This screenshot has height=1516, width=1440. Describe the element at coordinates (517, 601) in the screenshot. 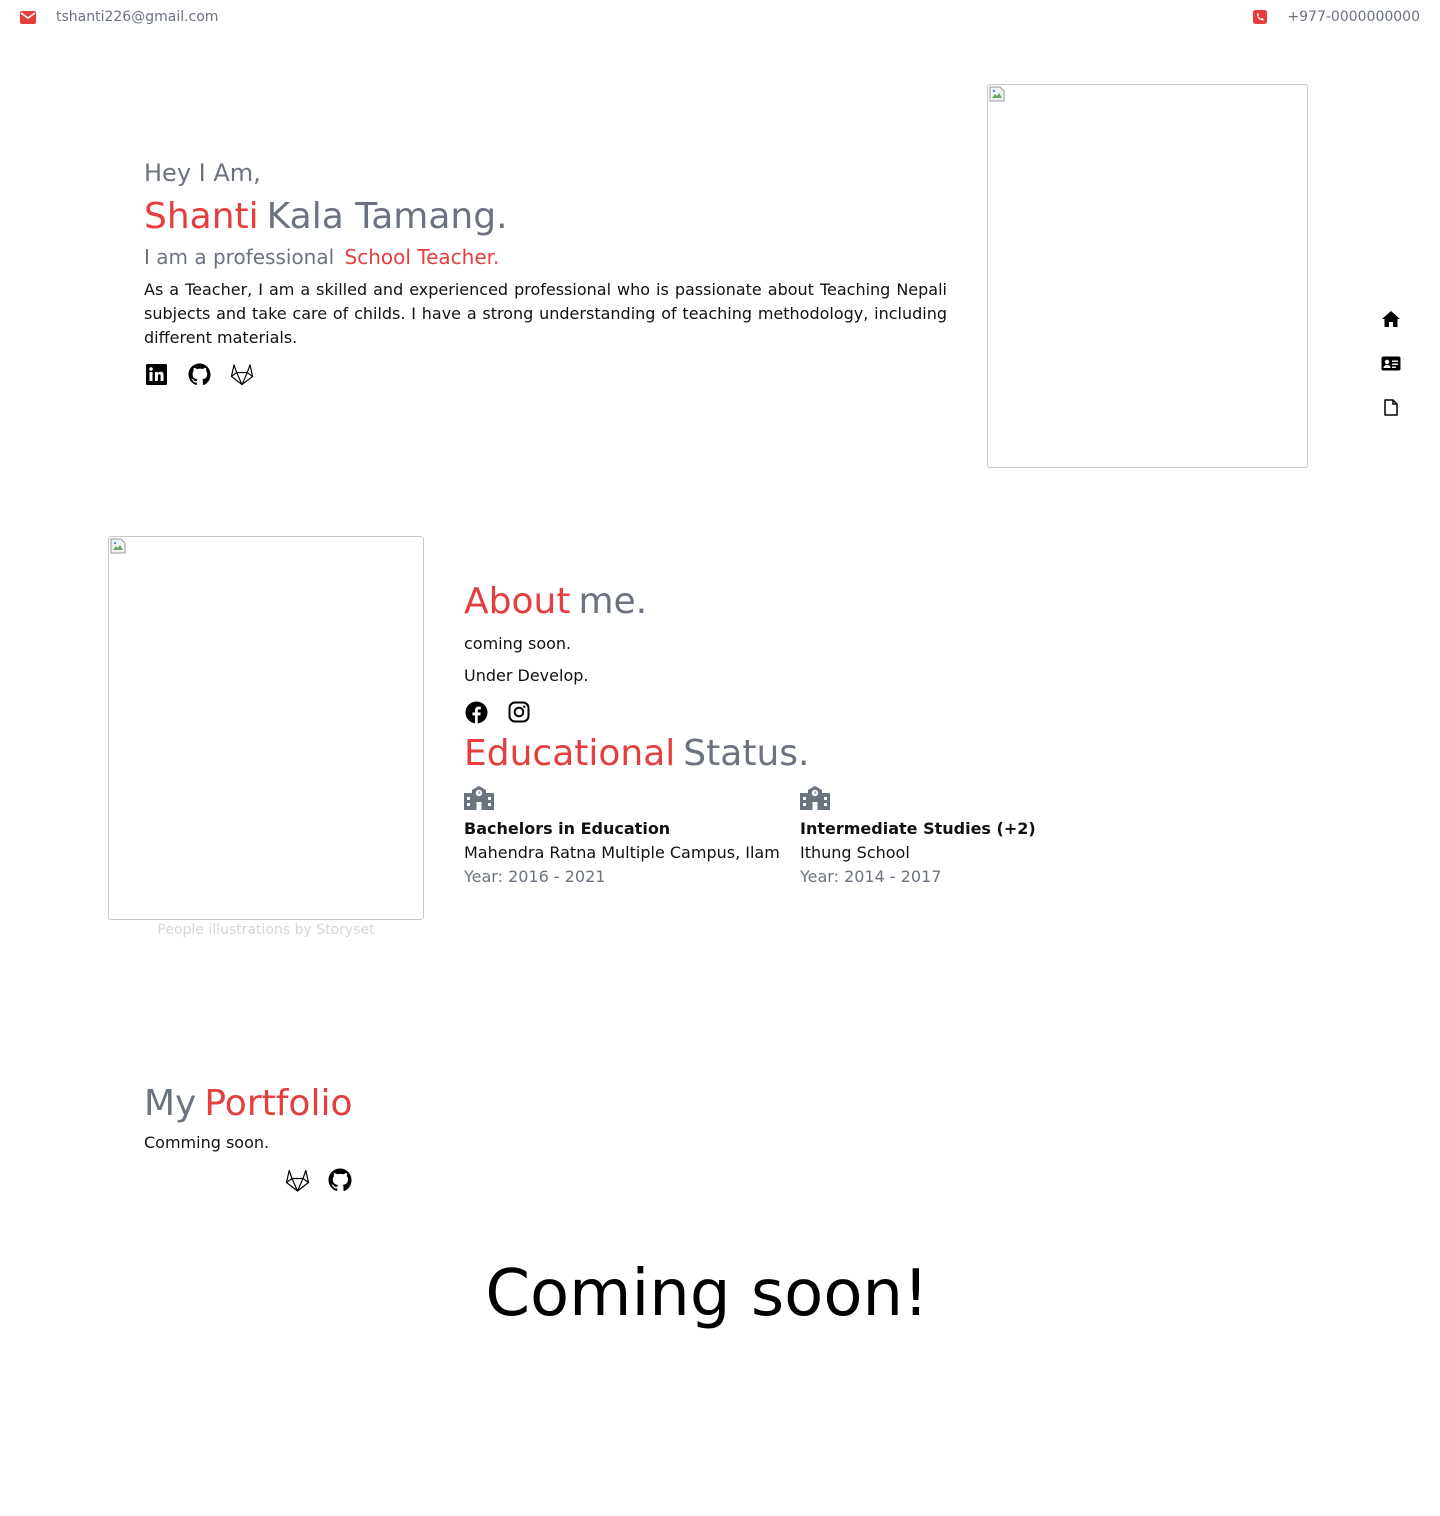

I see `about-title-accent: About` at that location.